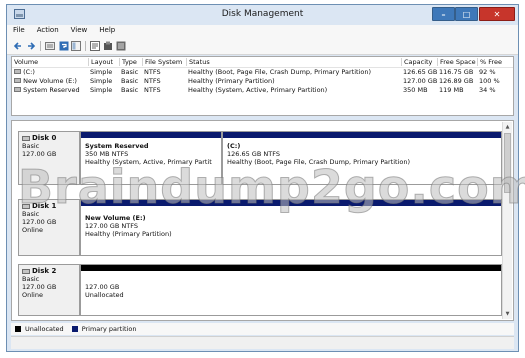 Image resolution: width=525 pixels, height=358 pixels. Describe the element at coordinates (419, 62) in the screenshot. I see `column-header-capacity: Capacity` at that location.